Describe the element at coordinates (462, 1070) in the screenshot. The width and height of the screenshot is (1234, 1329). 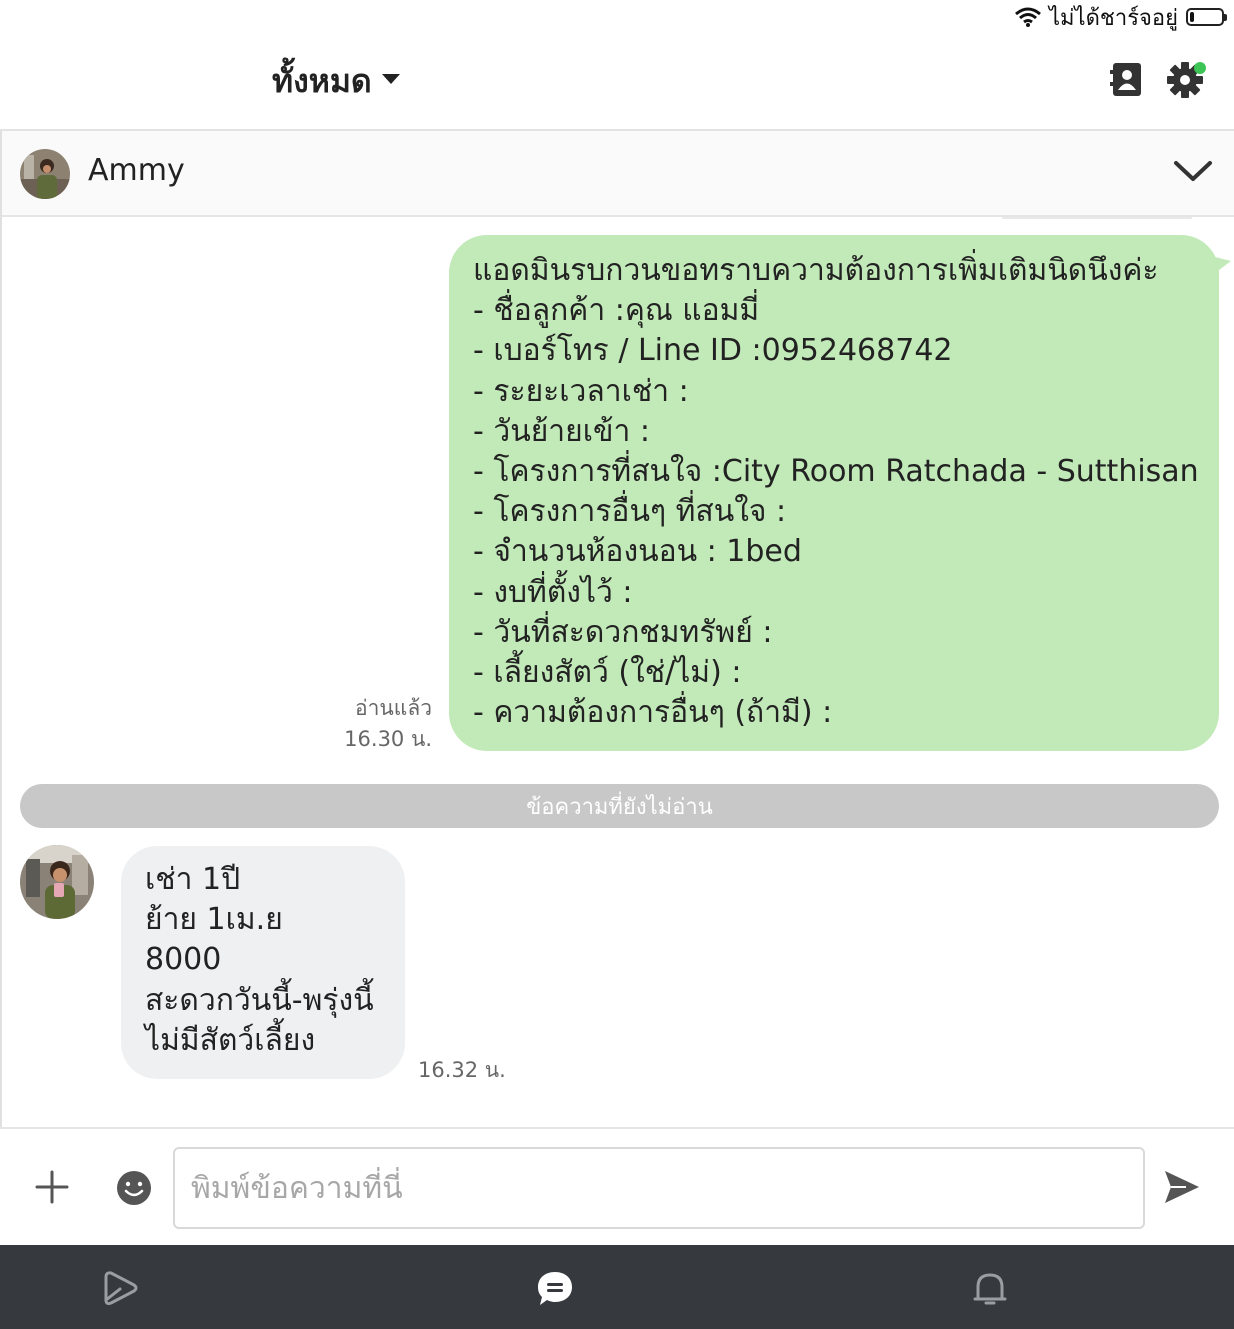
I see `message-time: 16.32 น.` at that location.